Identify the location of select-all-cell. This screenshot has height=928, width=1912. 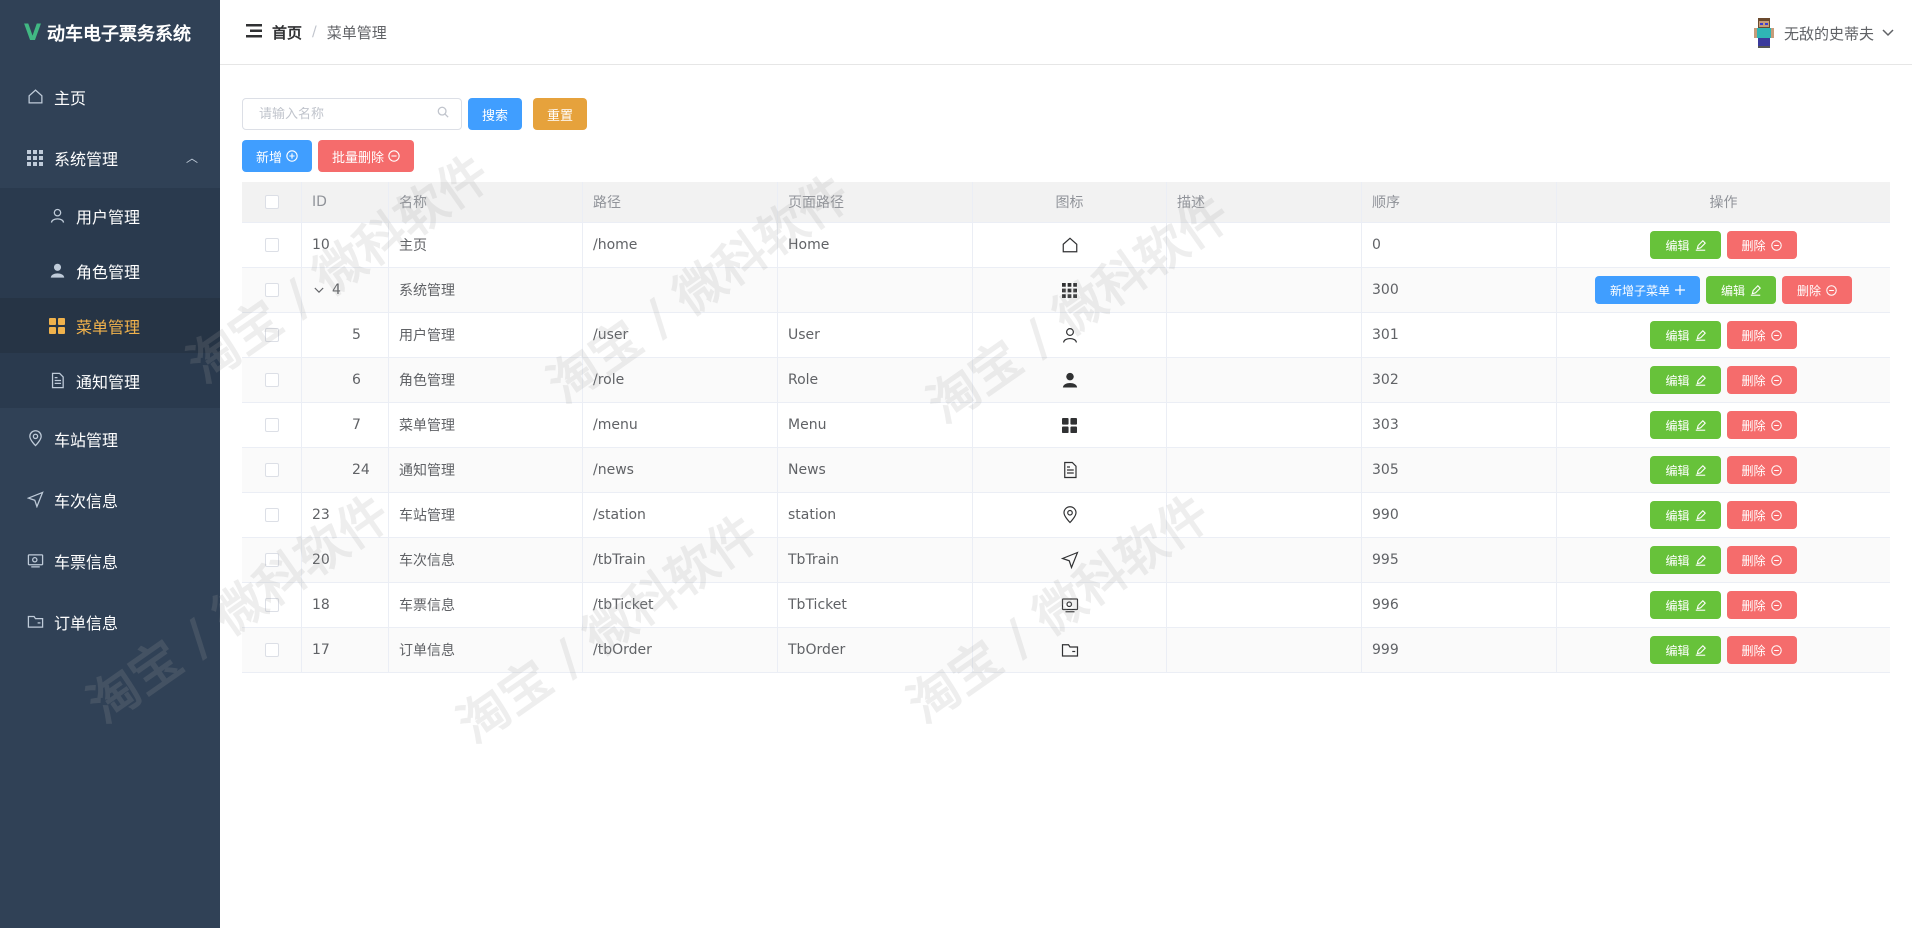
(272, 202).